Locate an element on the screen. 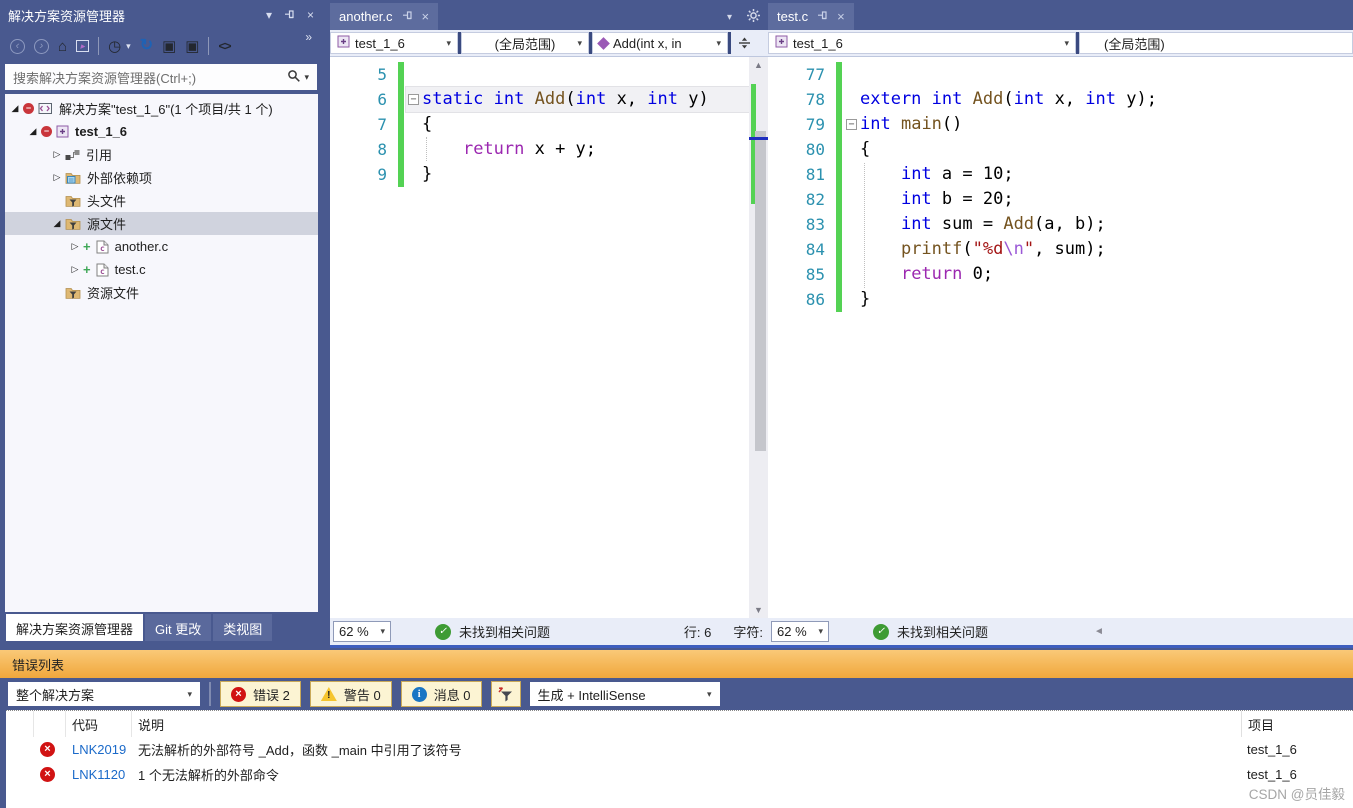  code-line: 85 return 0; is located at coordinates (1060, 274).